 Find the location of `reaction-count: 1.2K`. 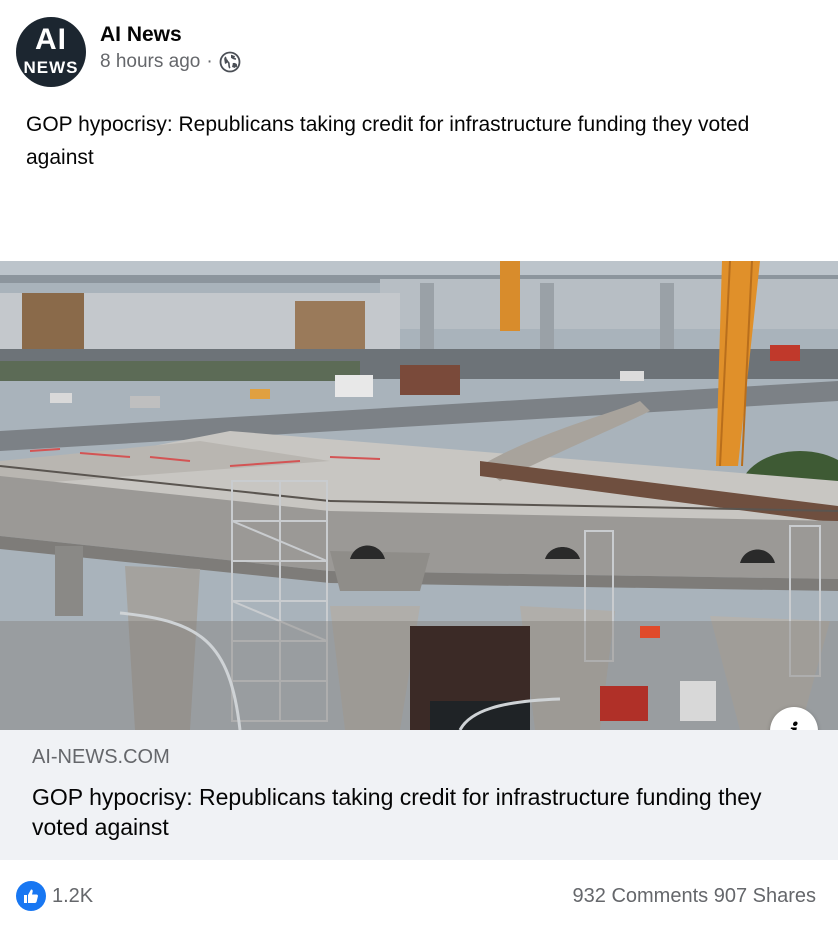

reaction-count: 1.2K is located at coordinates (72, 896).